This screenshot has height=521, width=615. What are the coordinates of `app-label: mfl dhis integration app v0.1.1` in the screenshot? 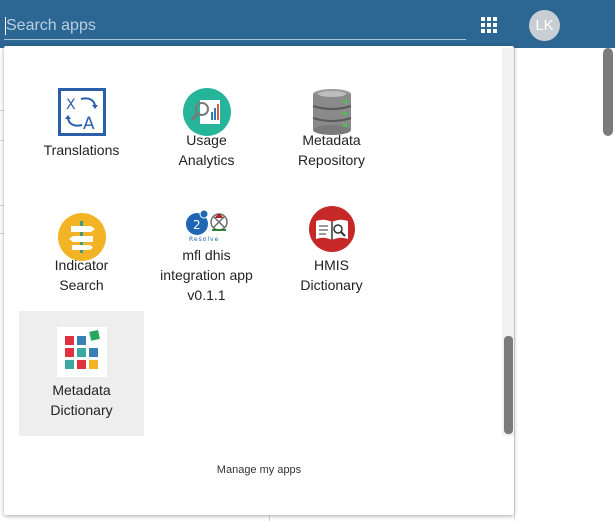 It's located at (206, 275).